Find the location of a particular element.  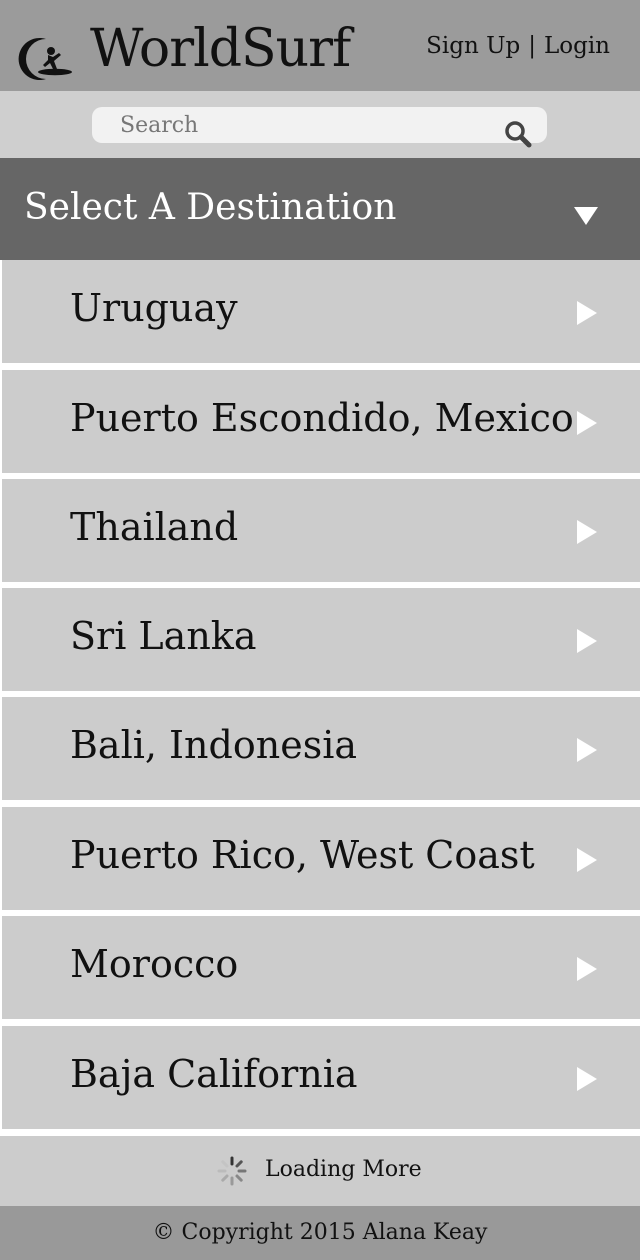

copyright-text: © Copyright 2015 Alana Keay is located at coordinates (320, 1232).